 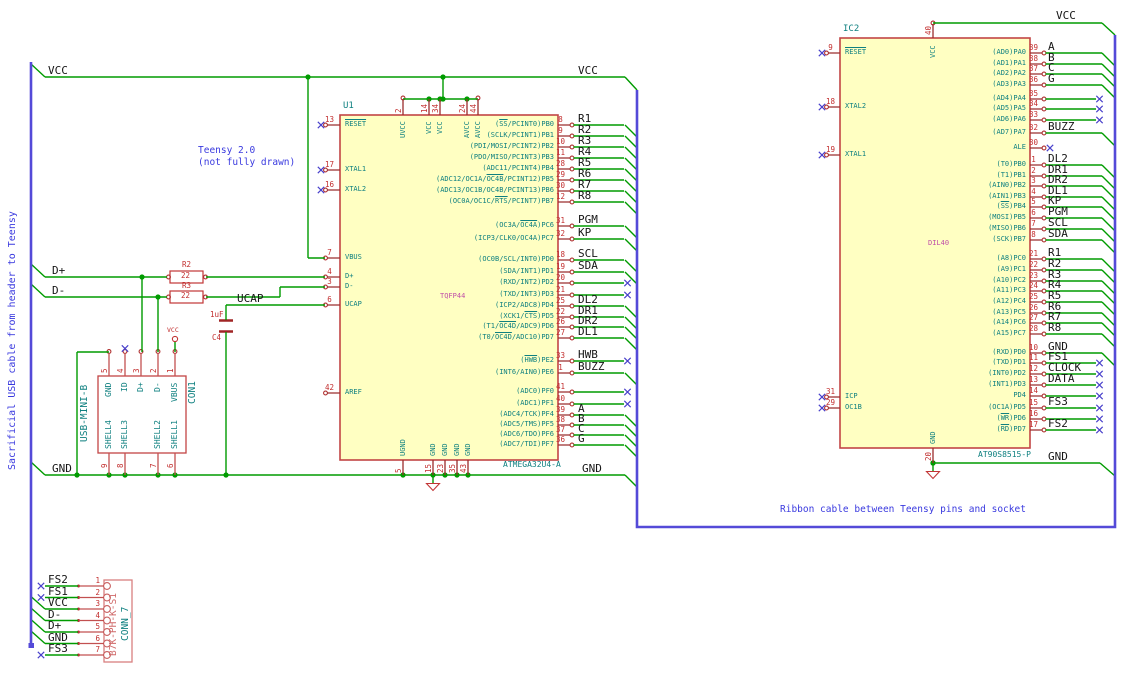 What do you see at coordinates (830, 101) in the screenshot?
I see `pin-number: 18` at bounding box center [830, 101].